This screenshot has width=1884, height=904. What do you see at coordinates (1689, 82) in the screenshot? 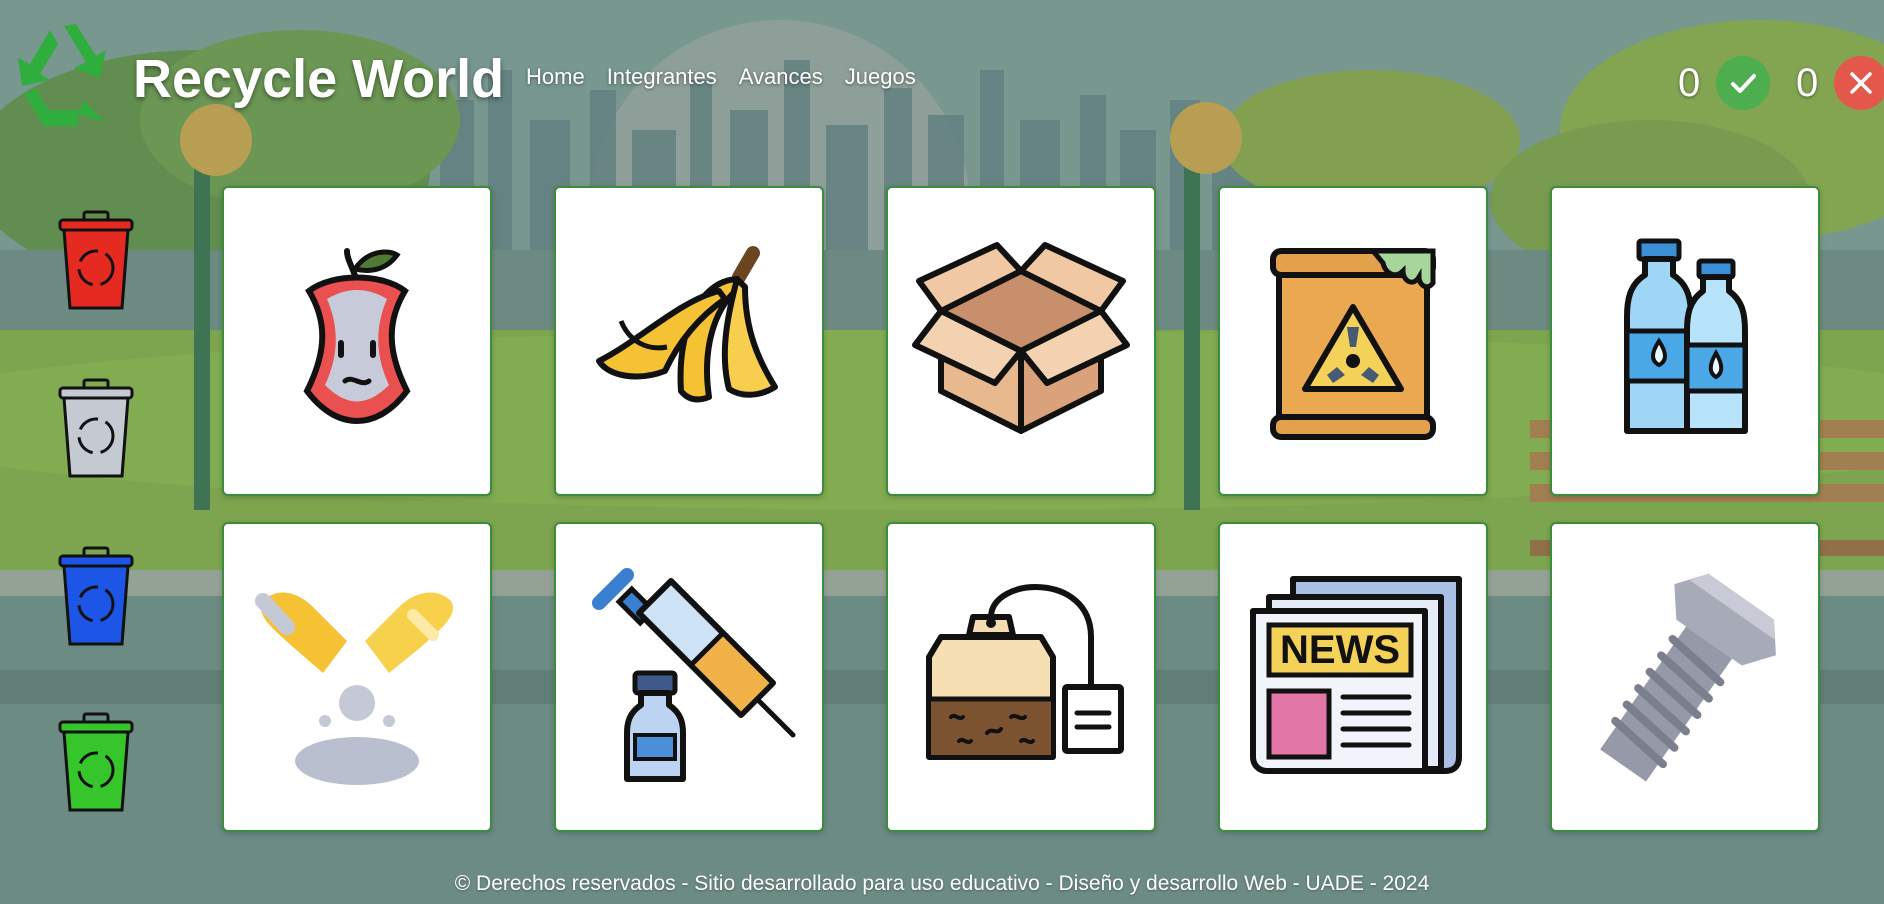
I see `correct-count: 0` at bounding box center [1689, 82].